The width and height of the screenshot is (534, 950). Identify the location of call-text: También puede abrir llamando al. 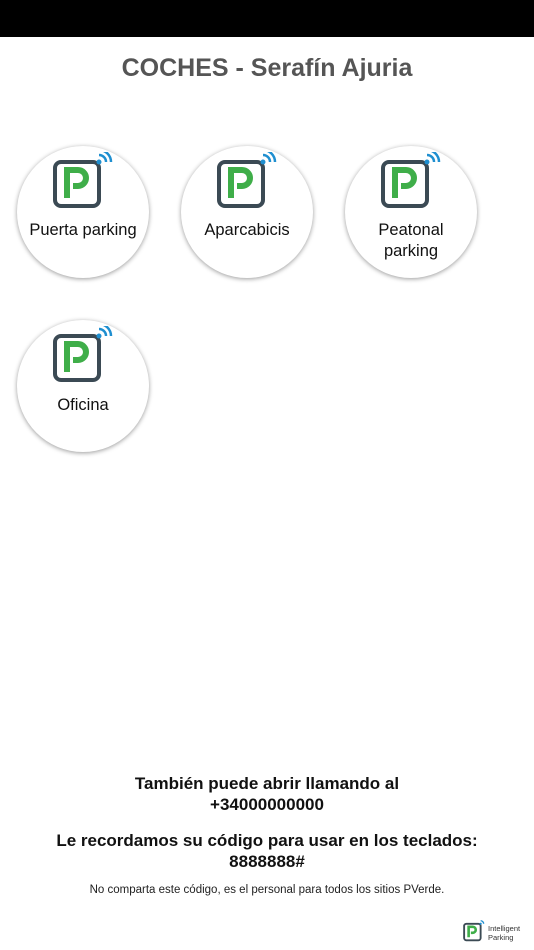
(267, 783).